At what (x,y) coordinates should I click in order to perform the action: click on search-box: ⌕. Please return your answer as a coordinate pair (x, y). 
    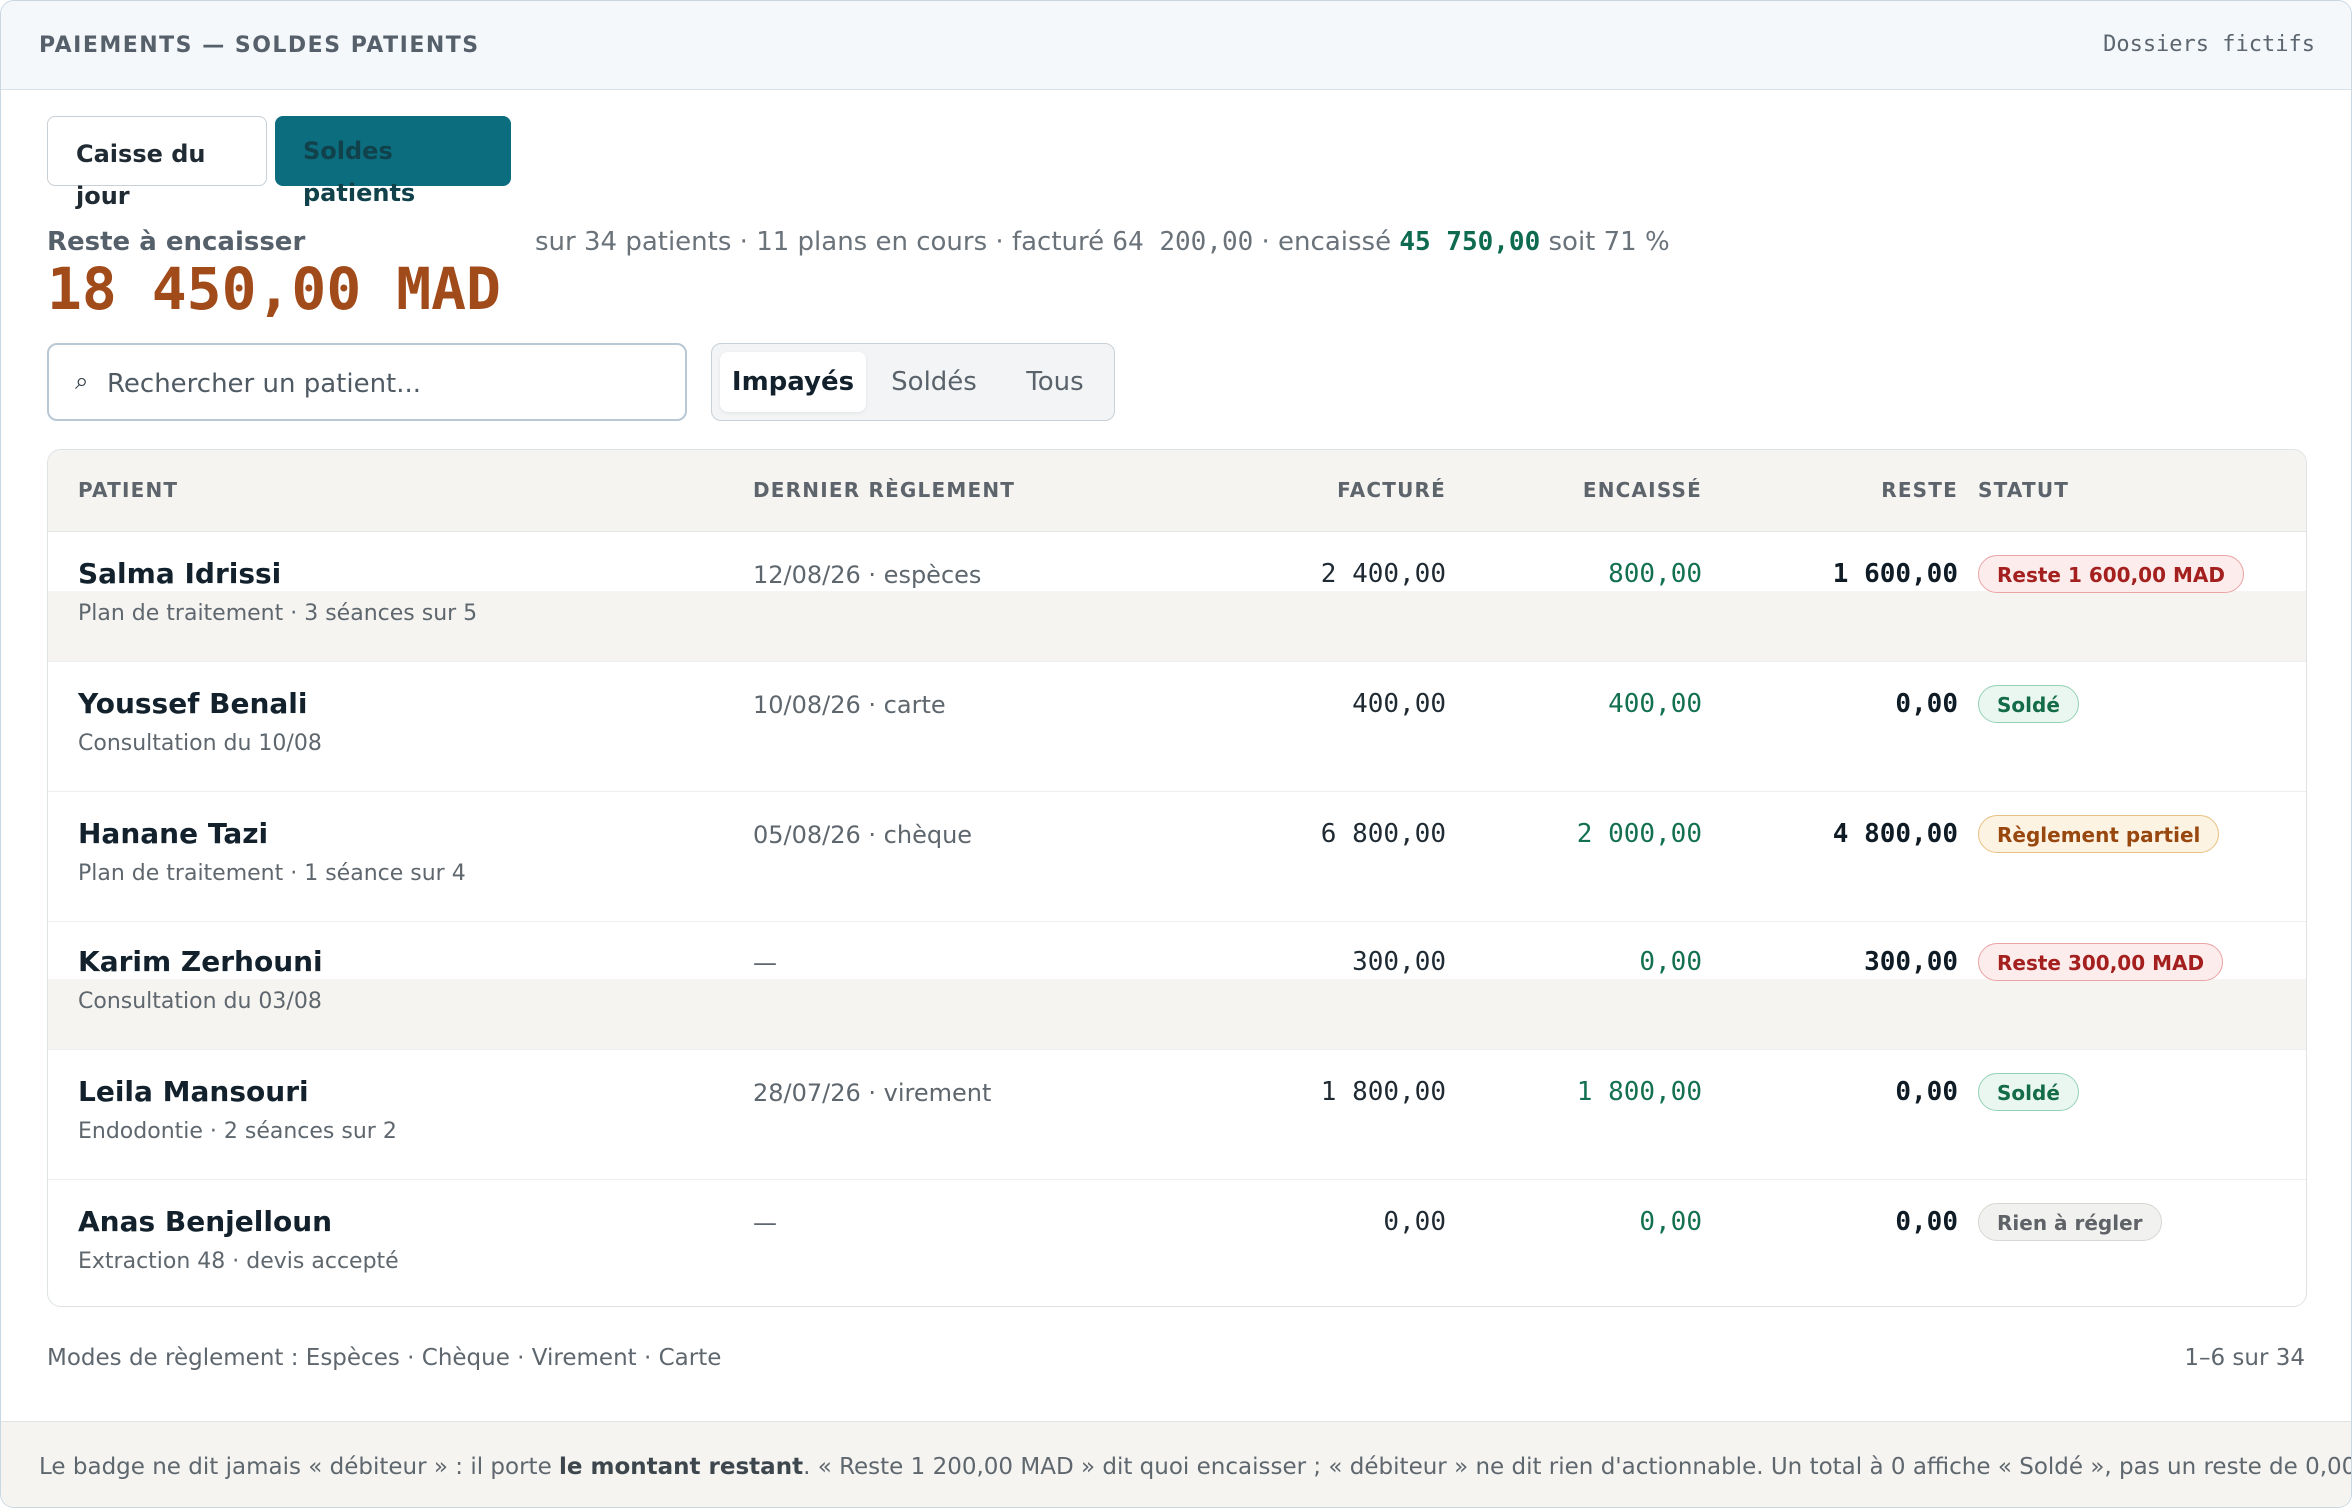
    Looking at the image, I should click on (367, 382).